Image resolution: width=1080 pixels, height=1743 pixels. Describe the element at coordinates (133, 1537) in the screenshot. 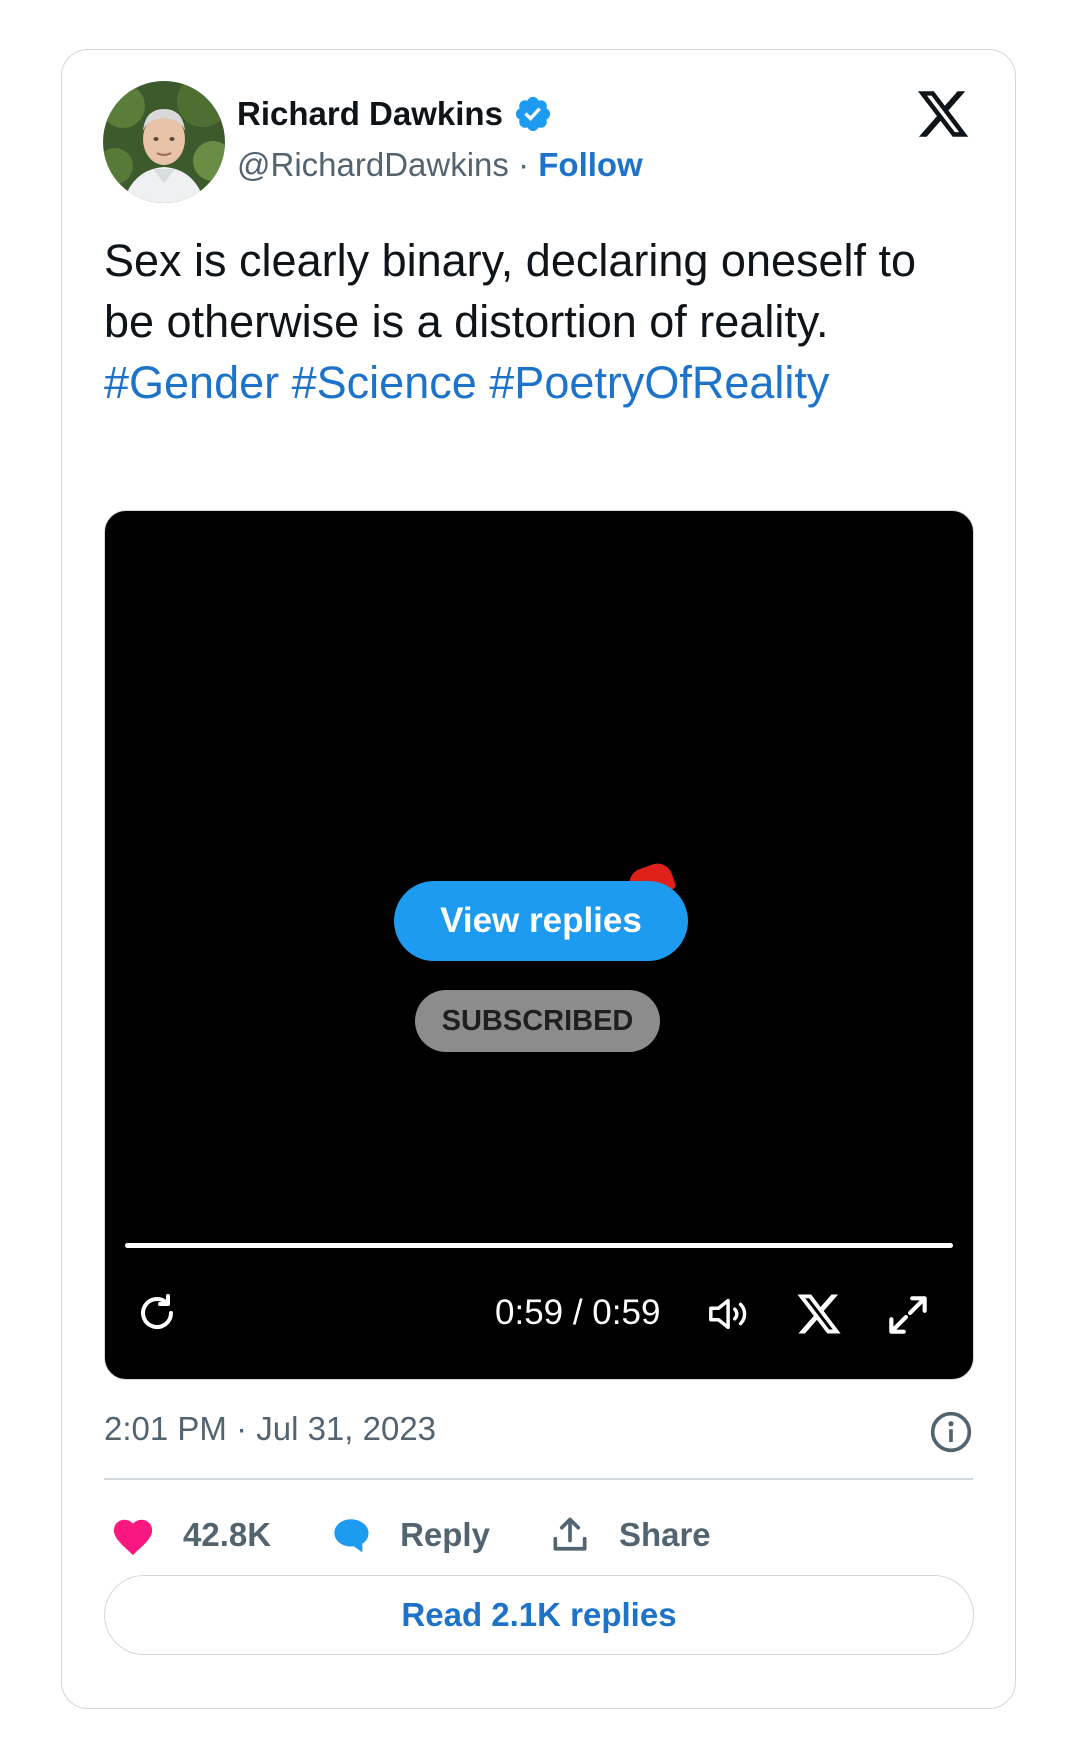

I see `heart-icon` at that location.